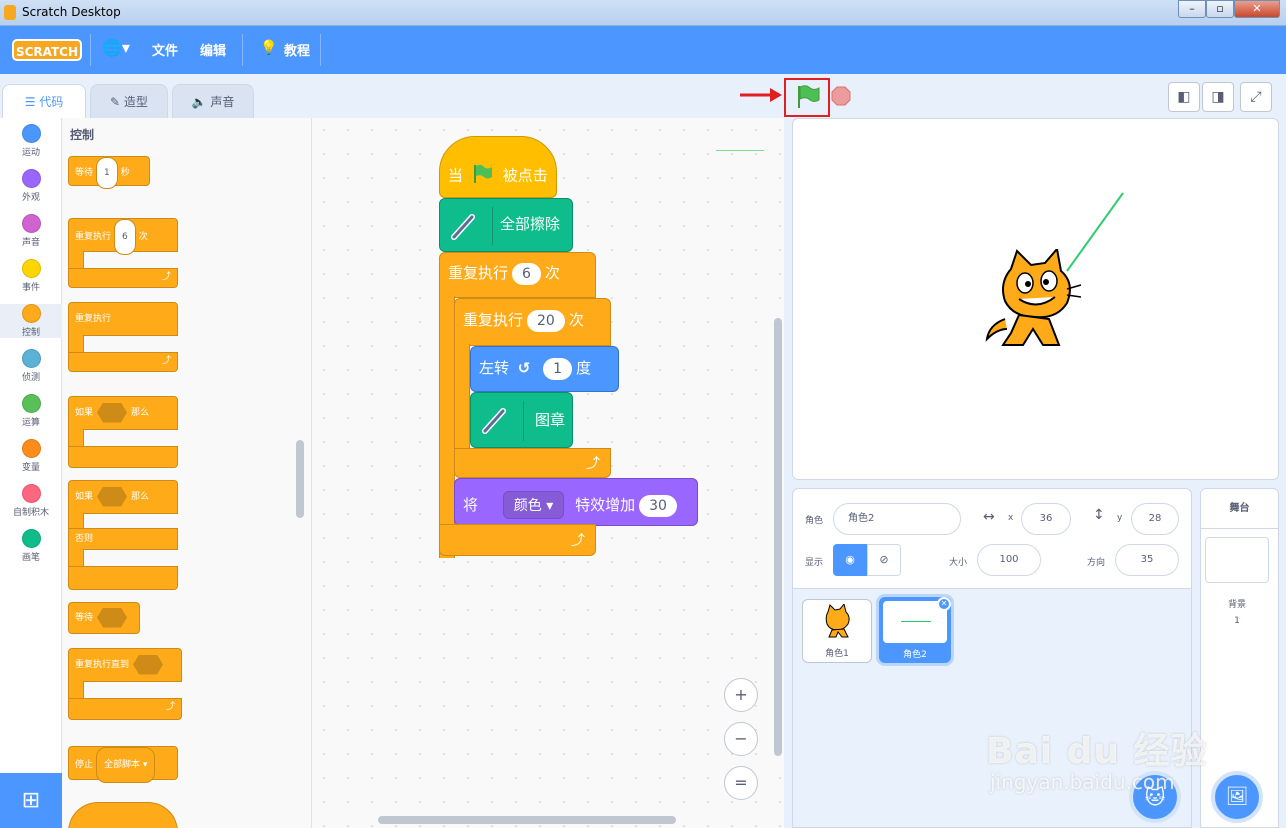  I want to click on category-item: 变量, so click(31, 456).